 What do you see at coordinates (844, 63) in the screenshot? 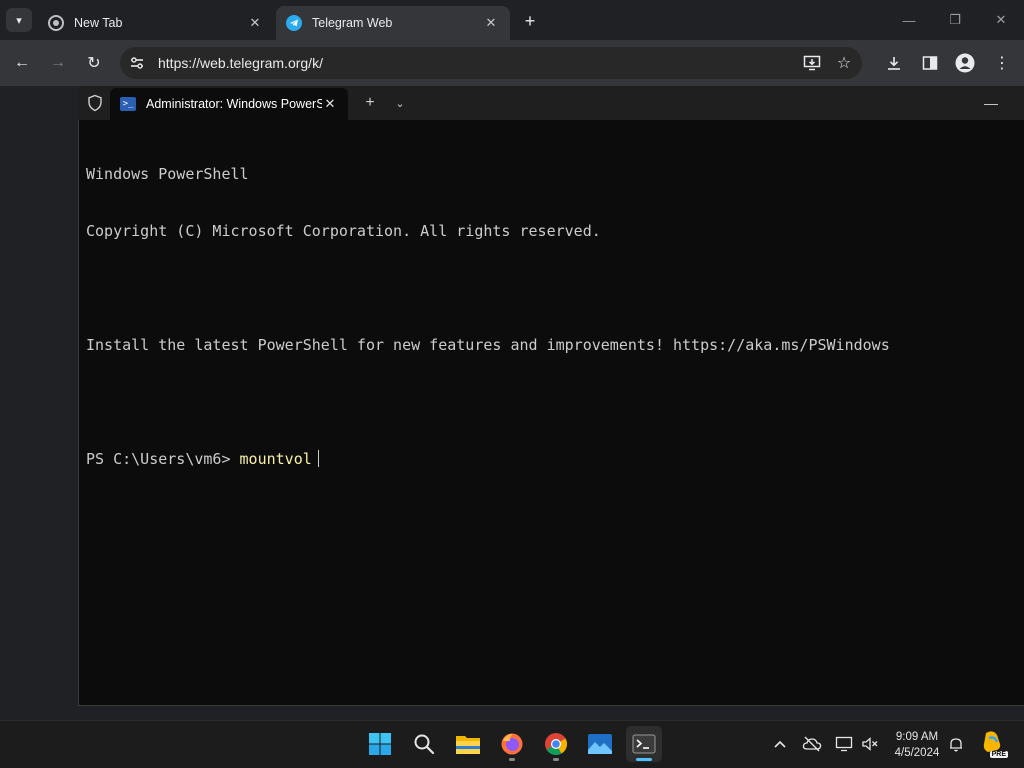
I see `bookmark-star-icon: ☆` at bounding box center [844, 63].